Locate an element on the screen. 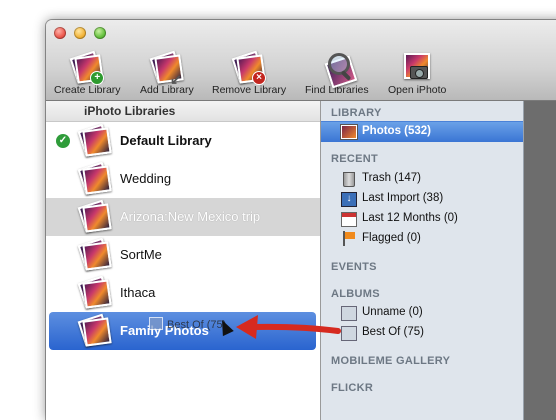 This screenshot has width=556, height=420. minimize-window-button is located at coordinates (80, 33).